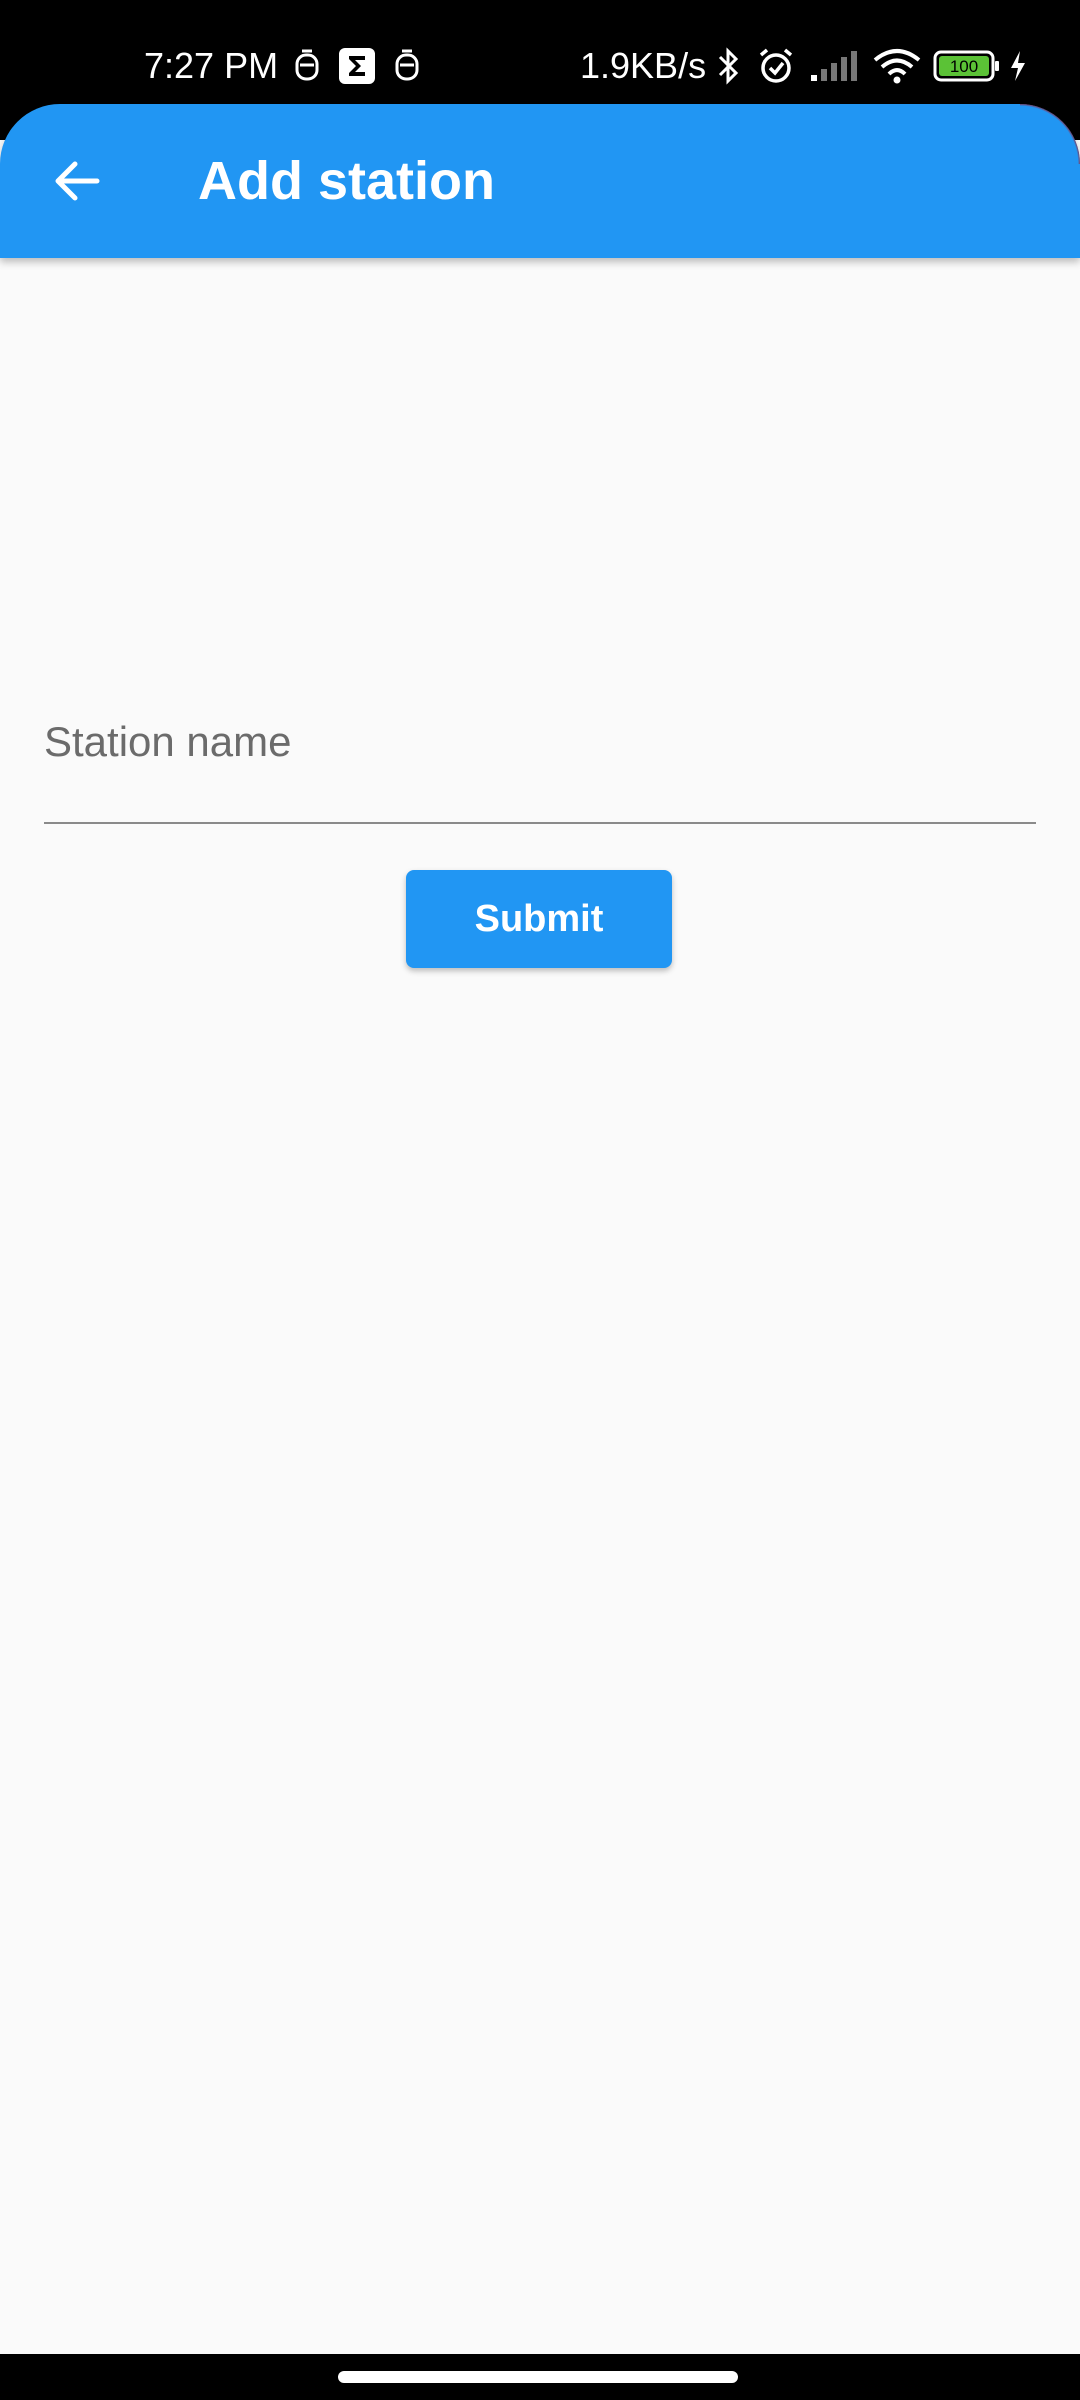 This screenshot has height=2400, width=1080. I want to click on submit-button: Submit, so click(539, 919).